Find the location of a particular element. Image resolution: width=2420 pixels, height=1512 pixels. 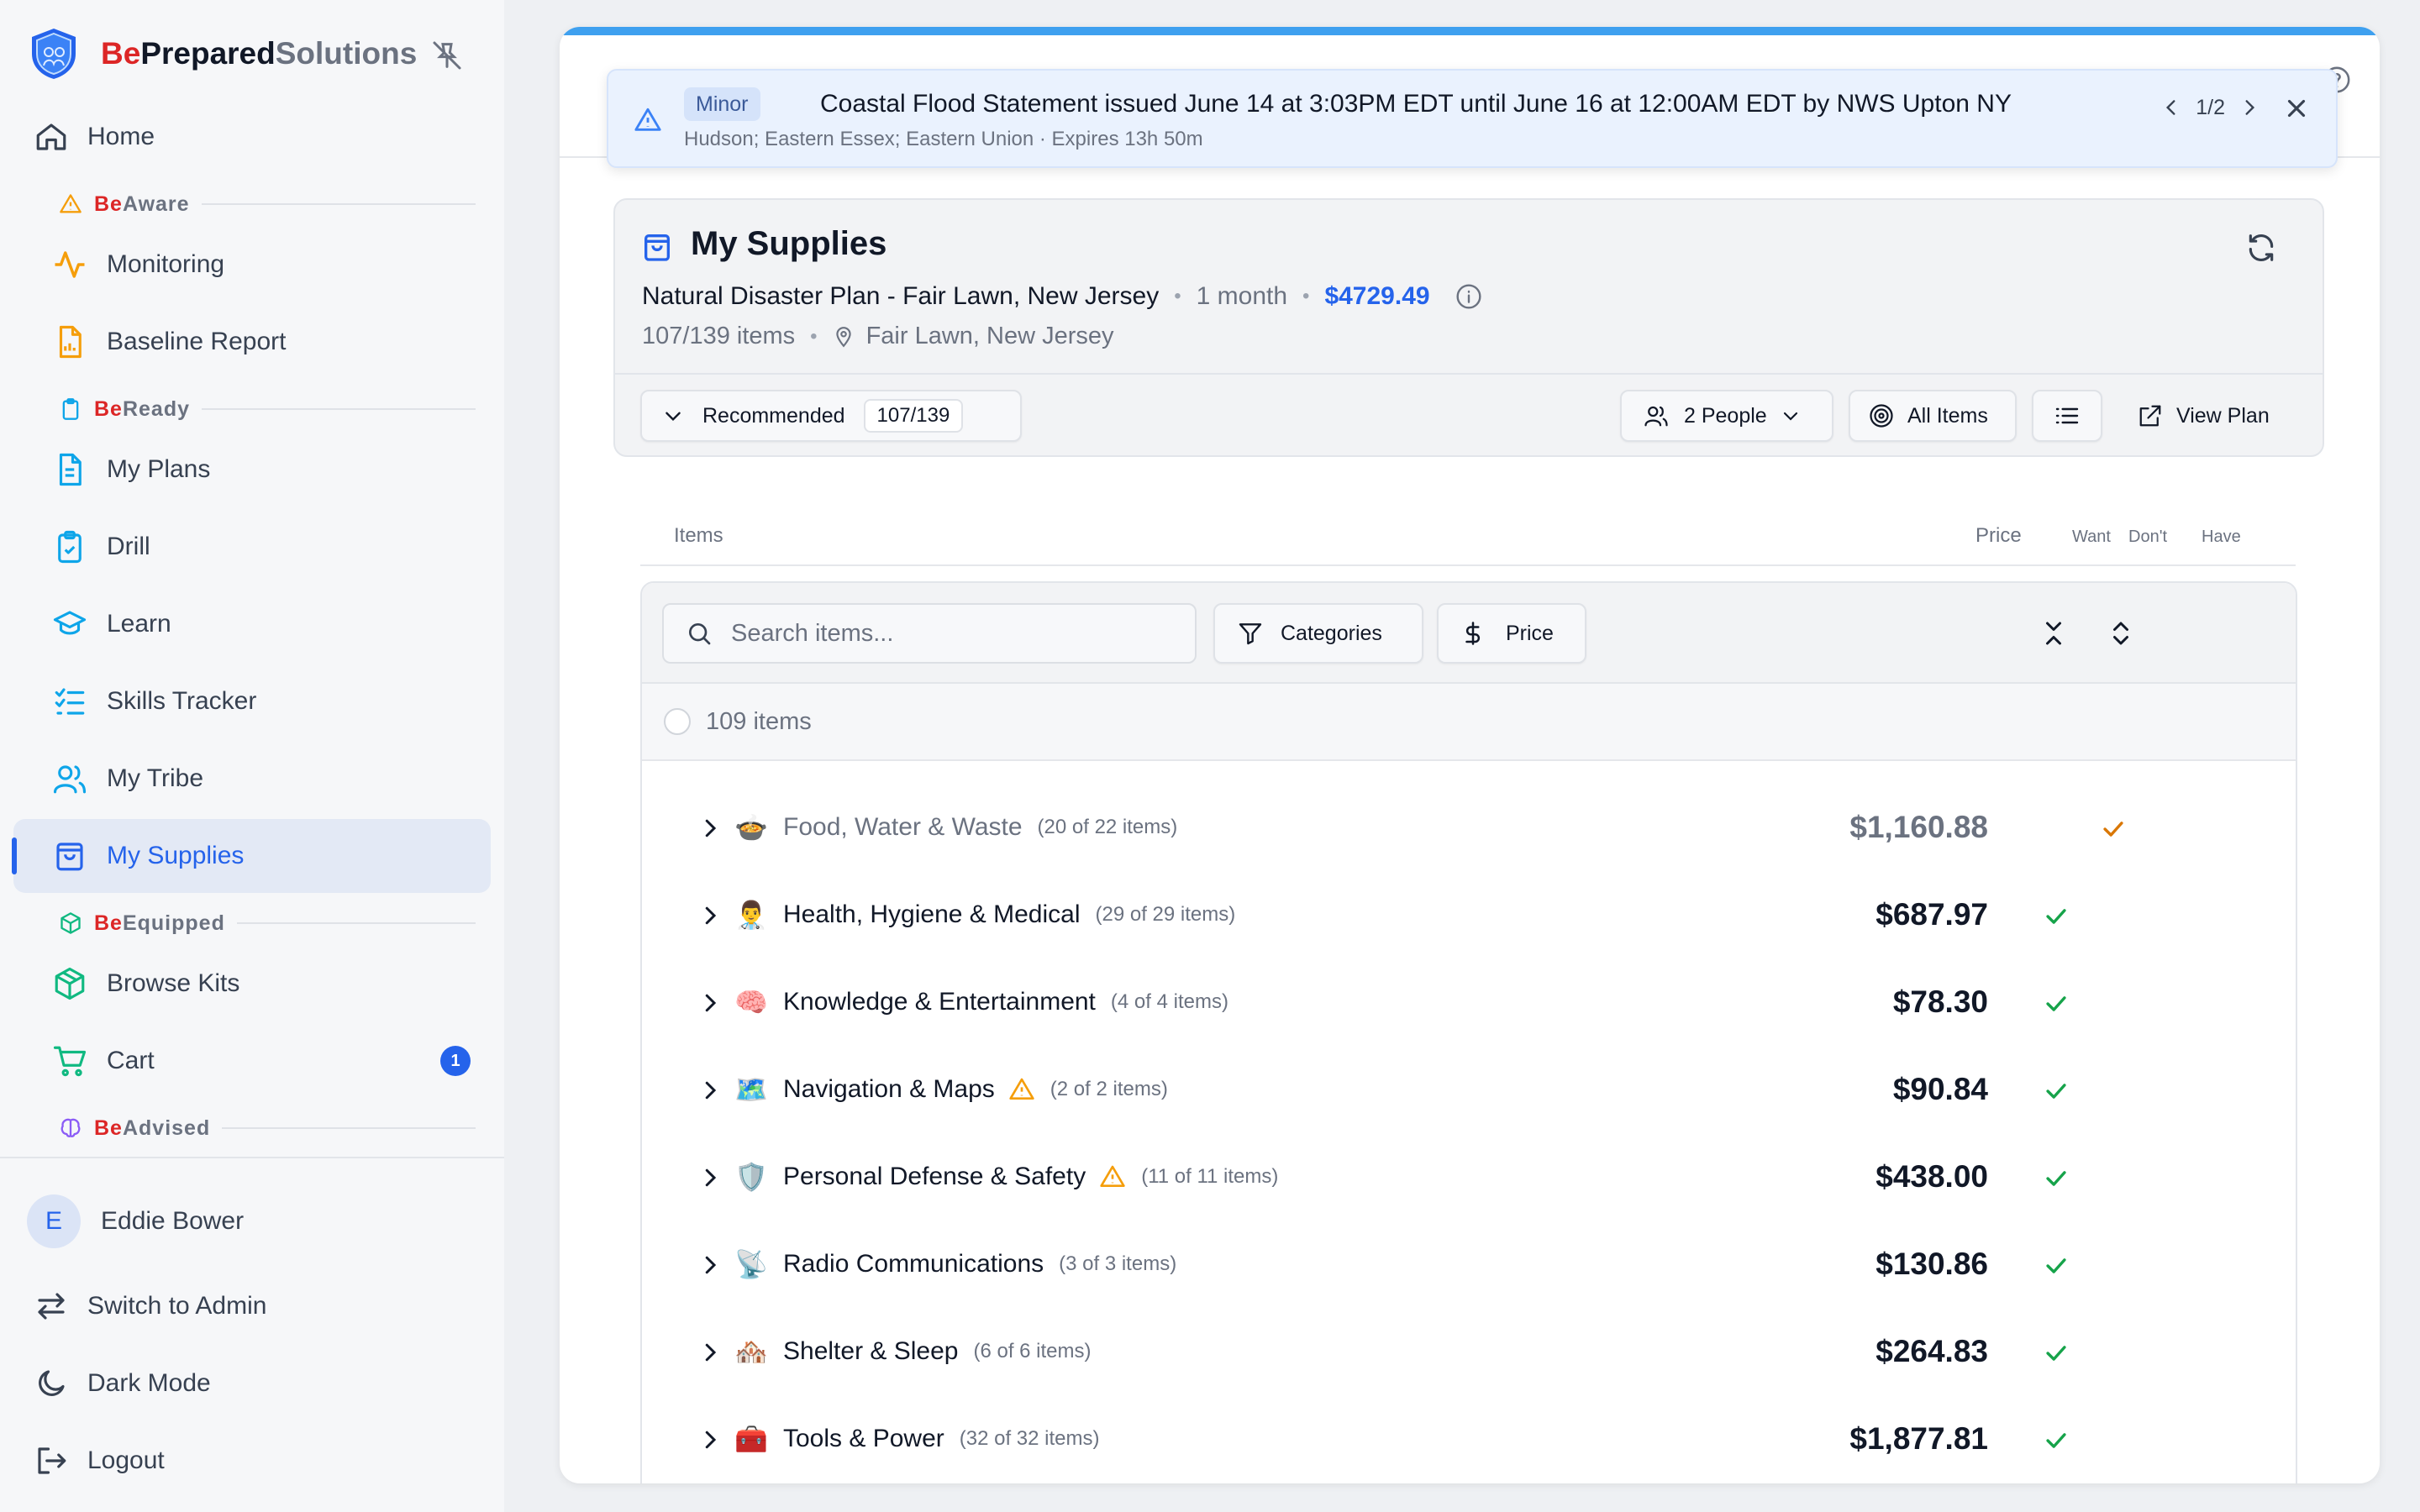

category-emoji-icon: 🛡️ is located at coordinates (751, 1177).